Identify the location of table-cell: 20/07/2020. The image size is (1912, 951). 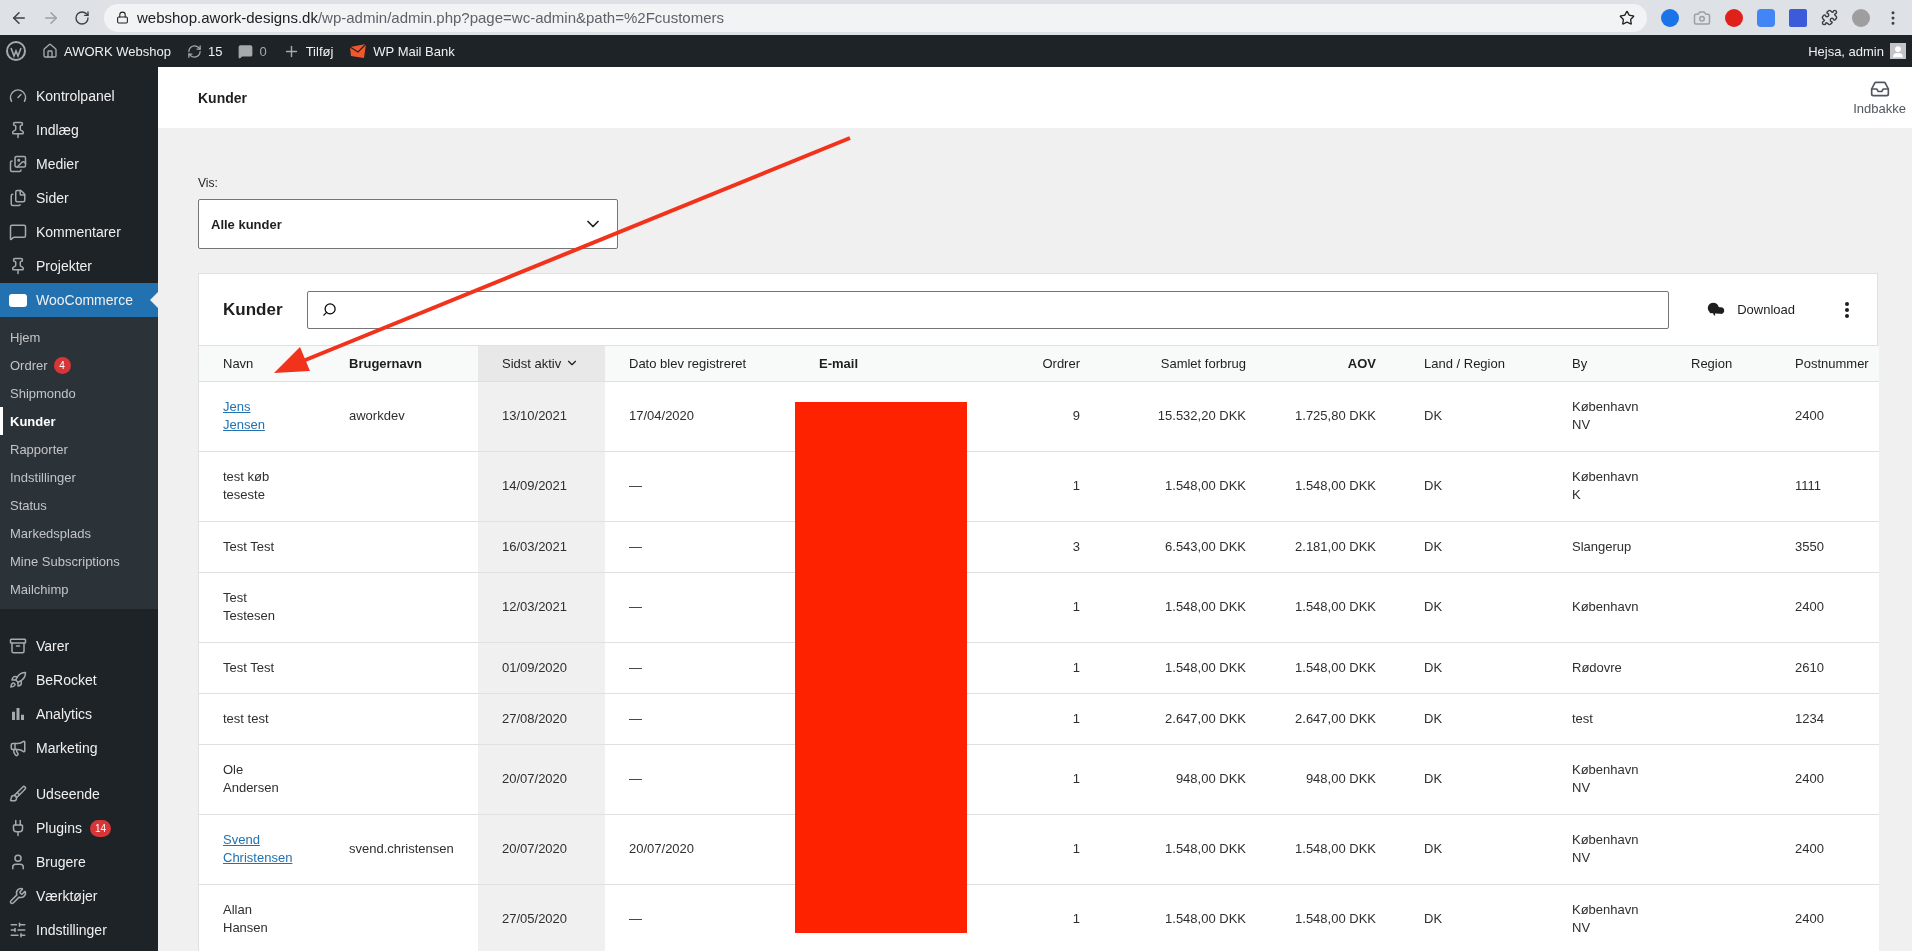
(541, 849).